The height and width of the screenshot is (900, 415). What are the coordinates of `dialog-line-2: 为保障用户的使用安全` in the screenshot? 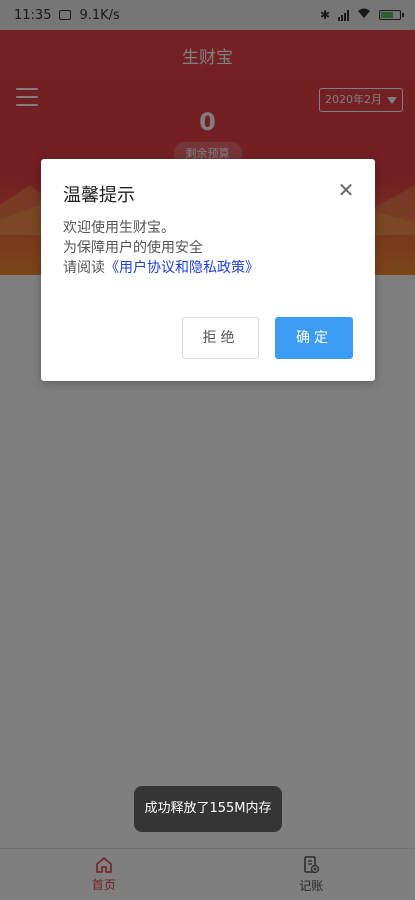 It's located at (133, 248).